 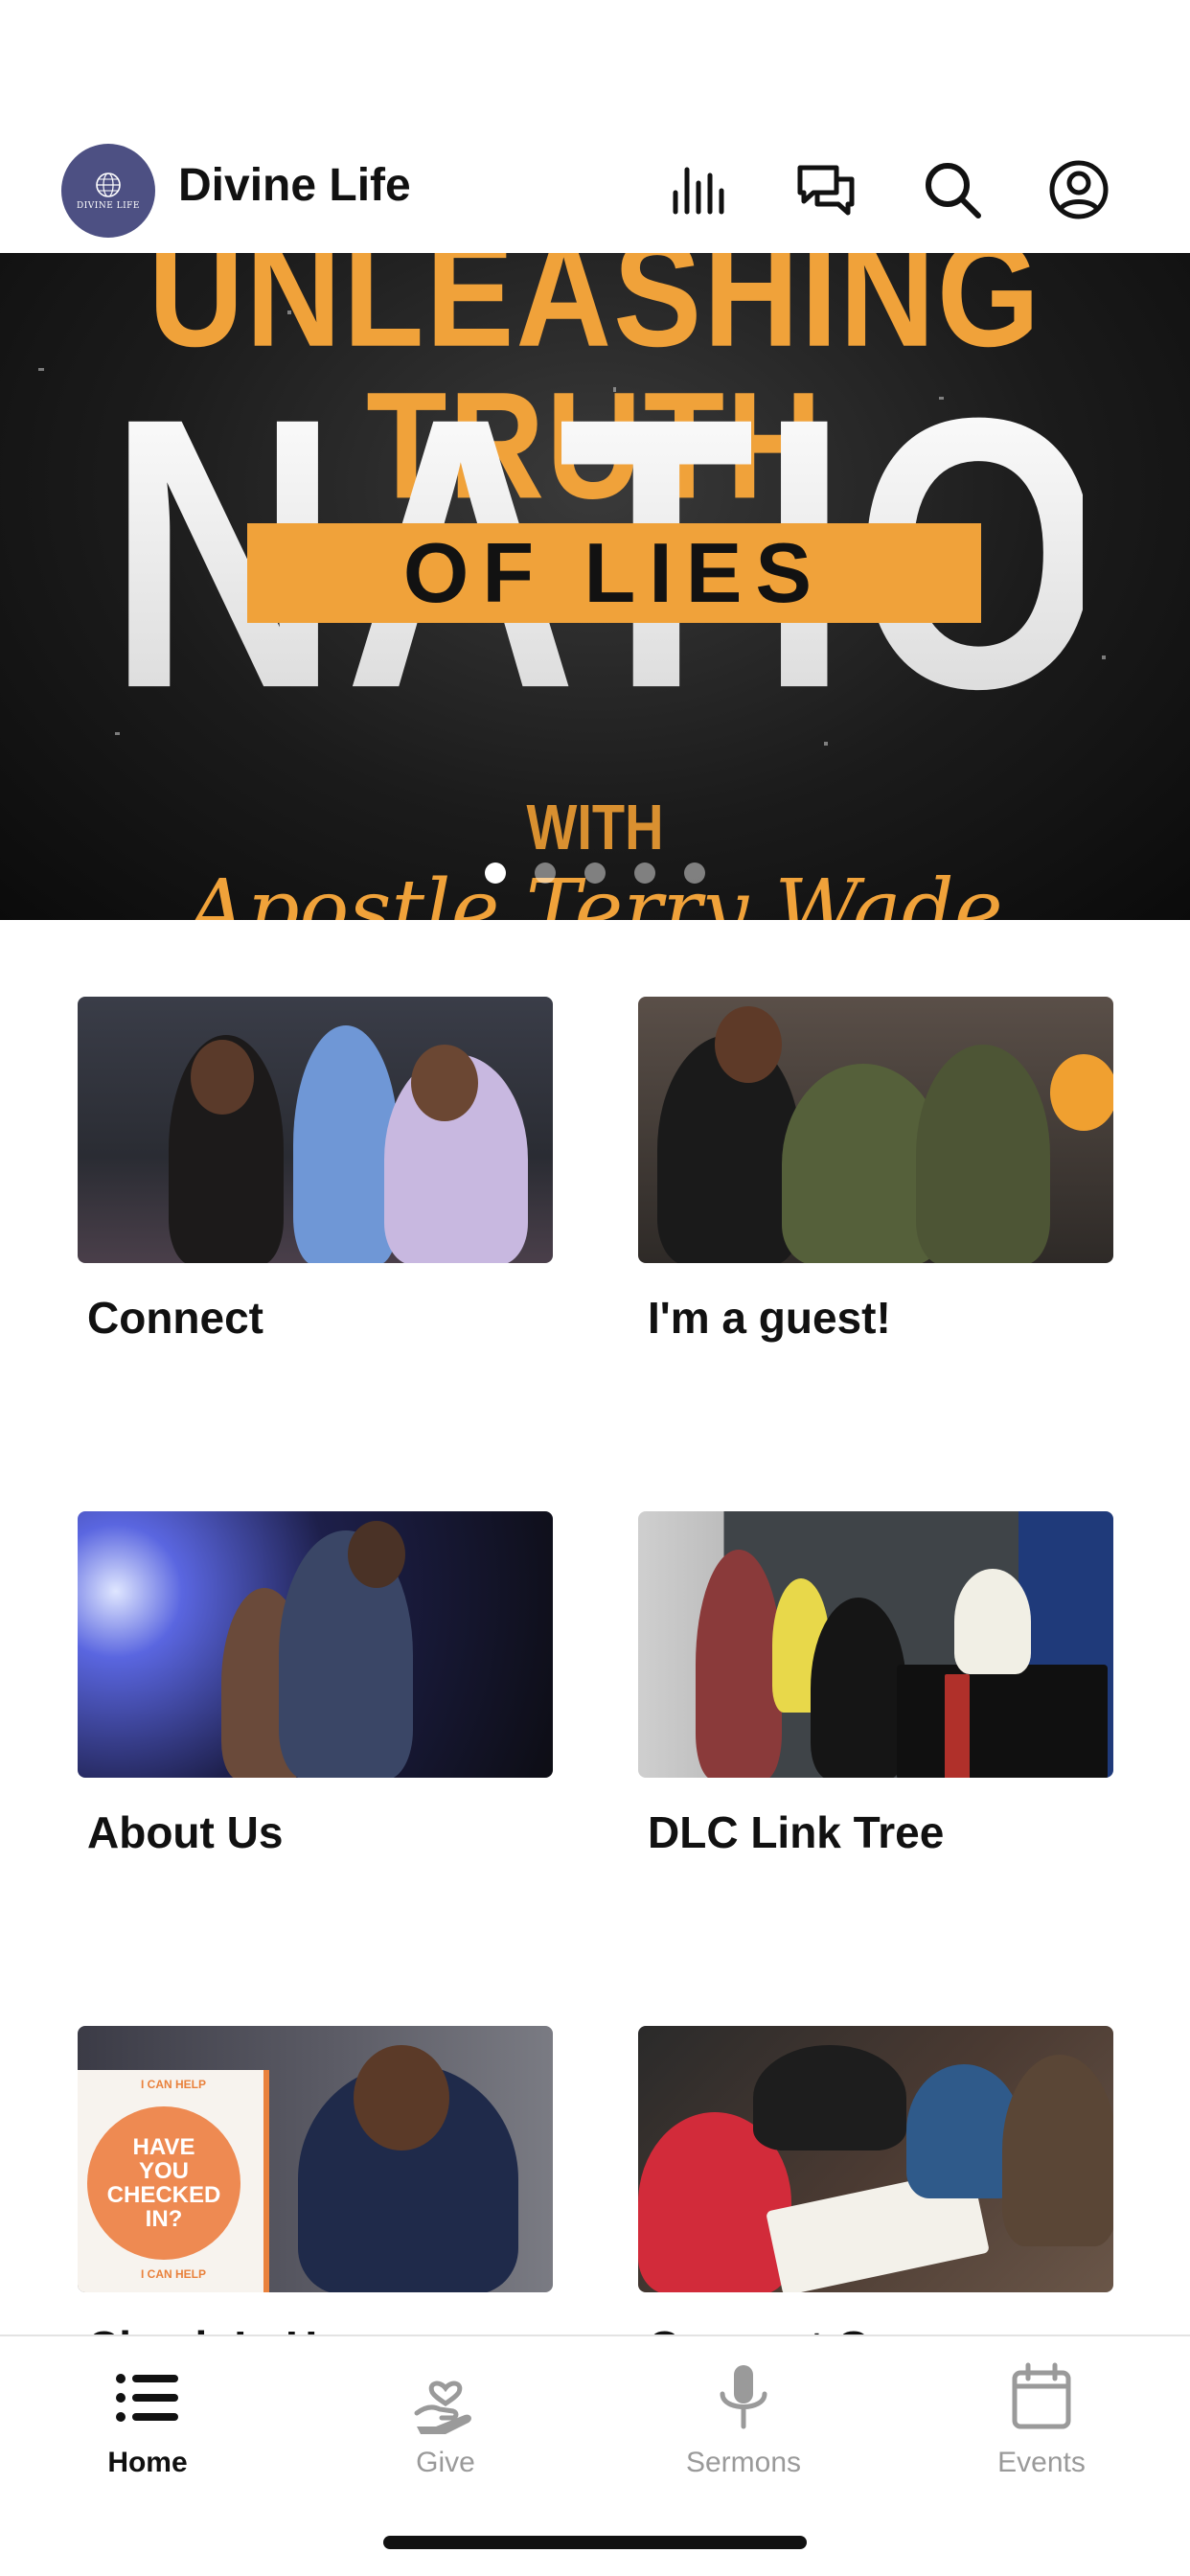 I want to click on tab-label: Give, so click(x=445, y=2463).